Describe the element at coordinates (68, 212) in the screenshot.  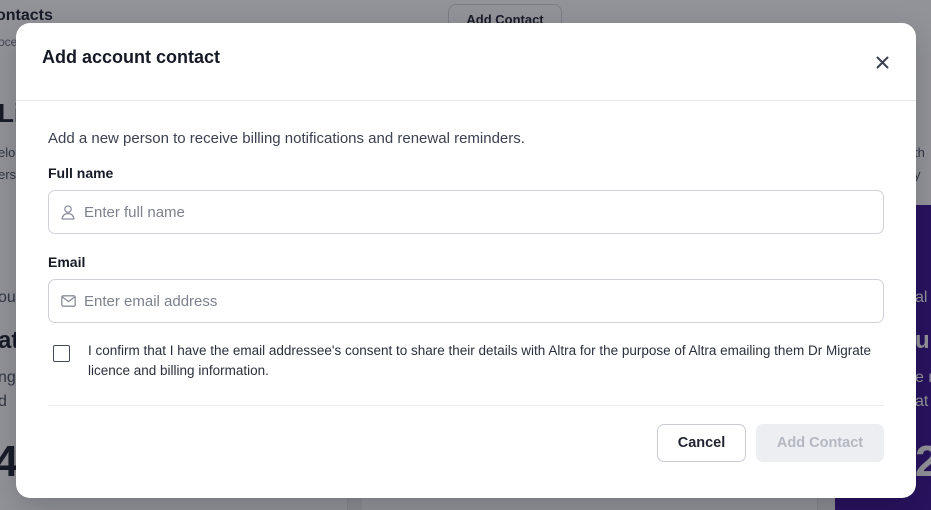
I see `user-icon` at that location.